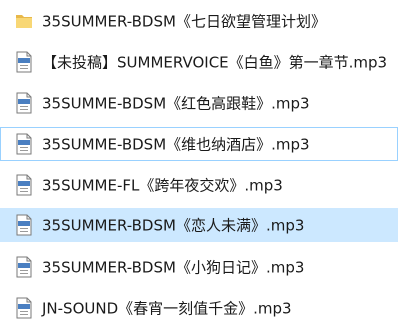 This screenshot has height=329, width=398. I want to click on file-row-folder: 35SUMMER-BDSM《七日欲望管理计划》, so click(199, 21).